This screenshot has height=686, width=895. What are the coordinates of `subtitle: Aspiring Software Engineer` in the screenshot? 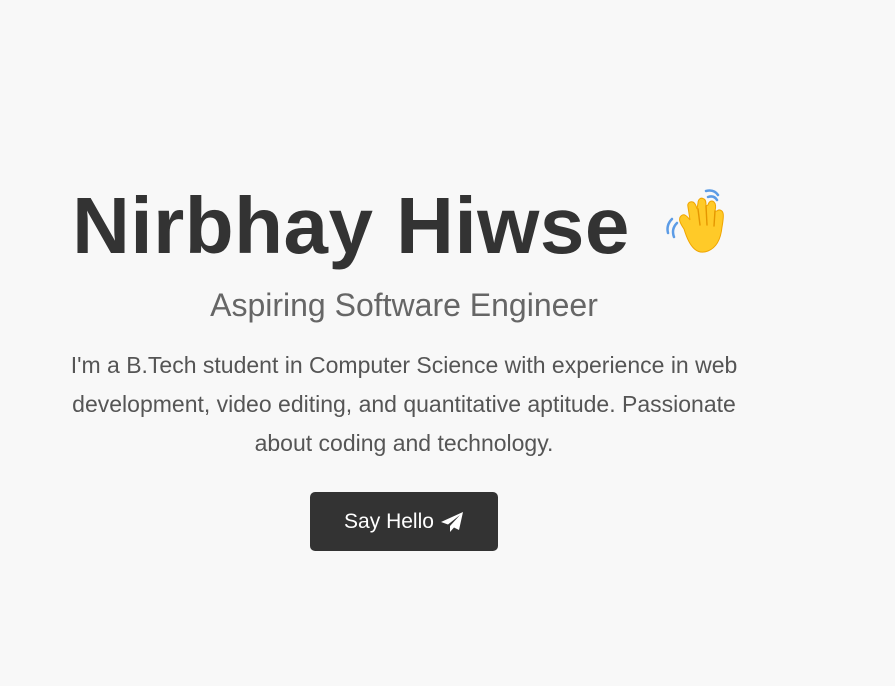 It's located at (404, 305).